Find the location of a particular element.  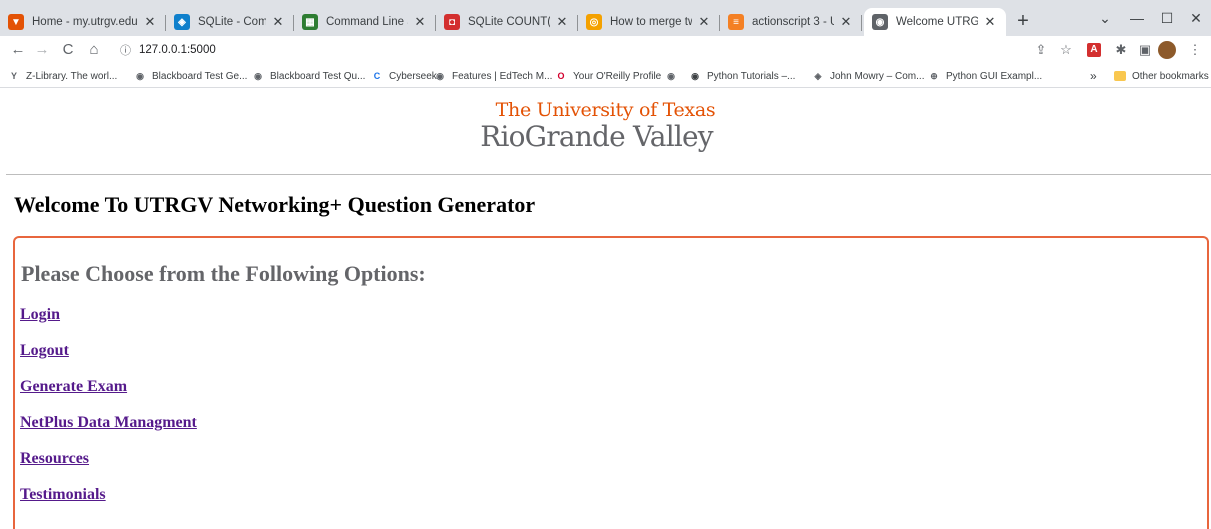

logo-line-2: RioGrande Valley is located at coordinates (596, 136).